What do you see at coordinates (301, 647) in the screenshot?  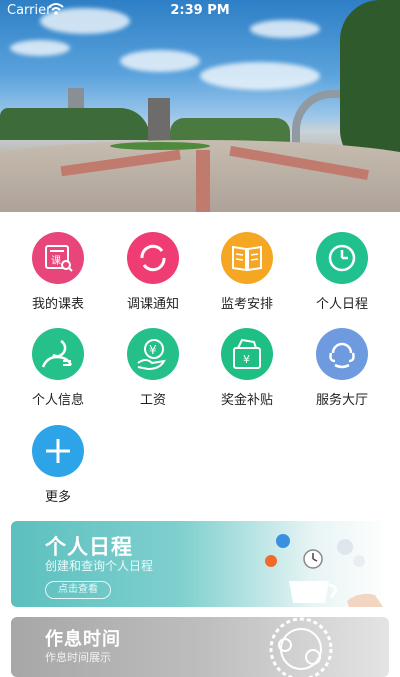 I see `gears-illustration-icon` at bounding box center [301, 647].